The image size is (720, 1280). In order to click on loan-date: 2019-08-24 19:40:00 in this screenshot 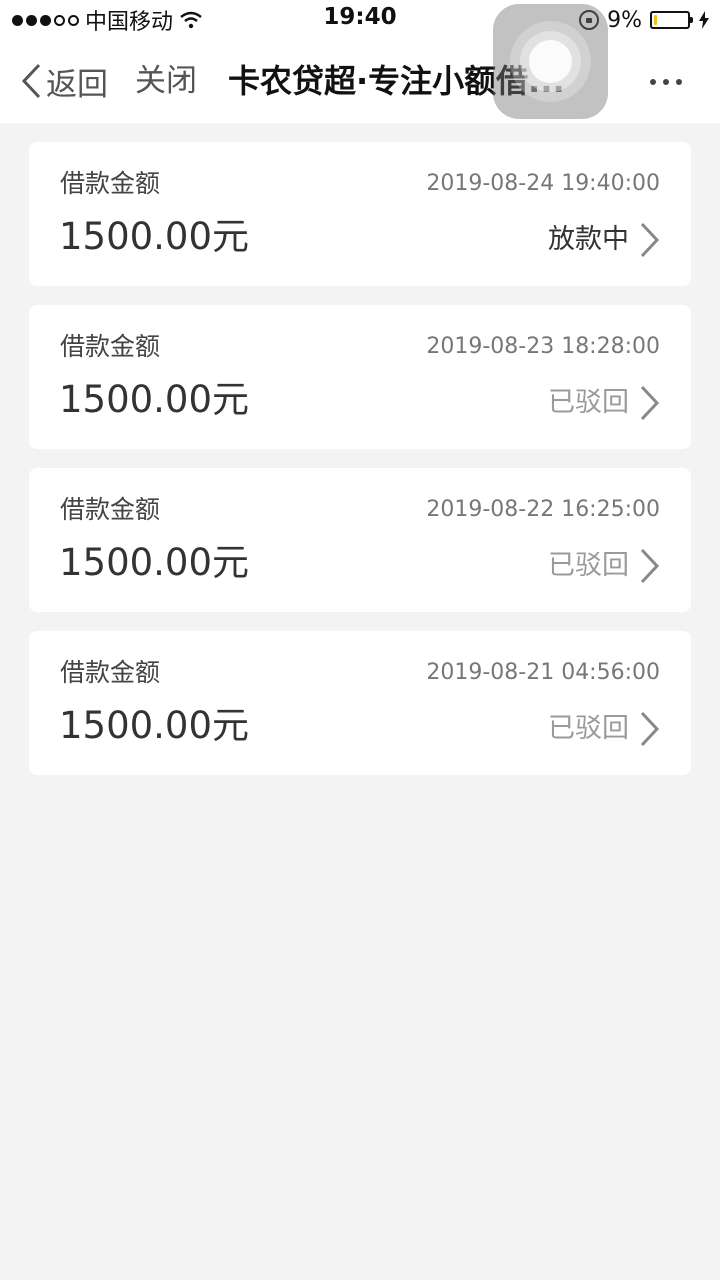, I will do `click(543, 183)`.